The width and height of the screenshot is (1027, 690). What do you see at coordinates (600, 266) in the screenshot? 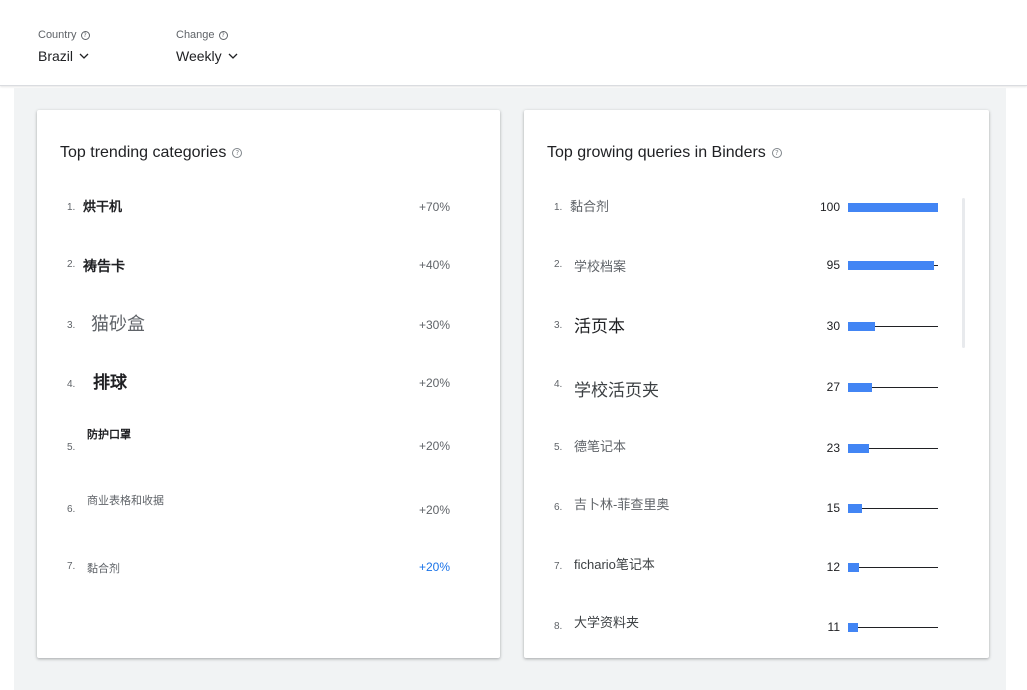
I see `item-name: 学校档案` at bounding box center [600, 266].